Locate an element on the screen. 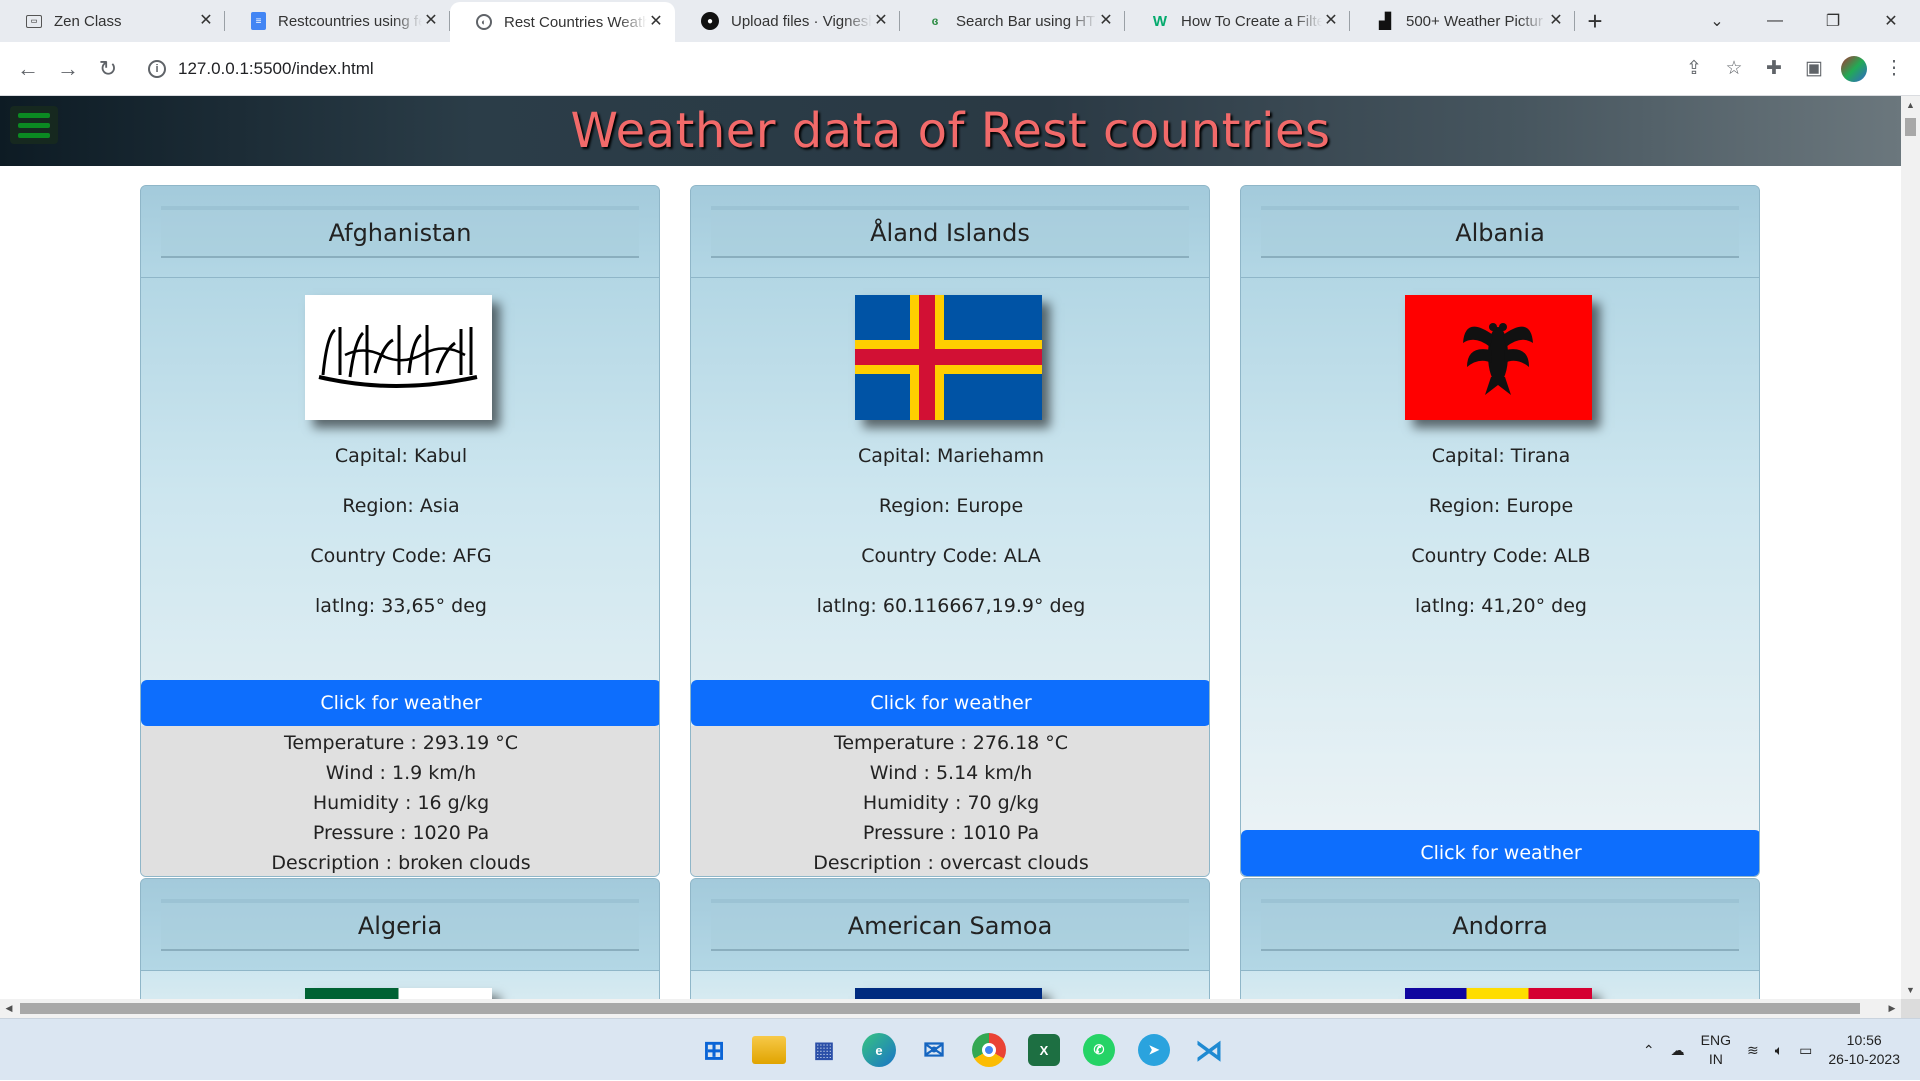  description-text: Description : broken clouds is located at coordinates (401, 863).